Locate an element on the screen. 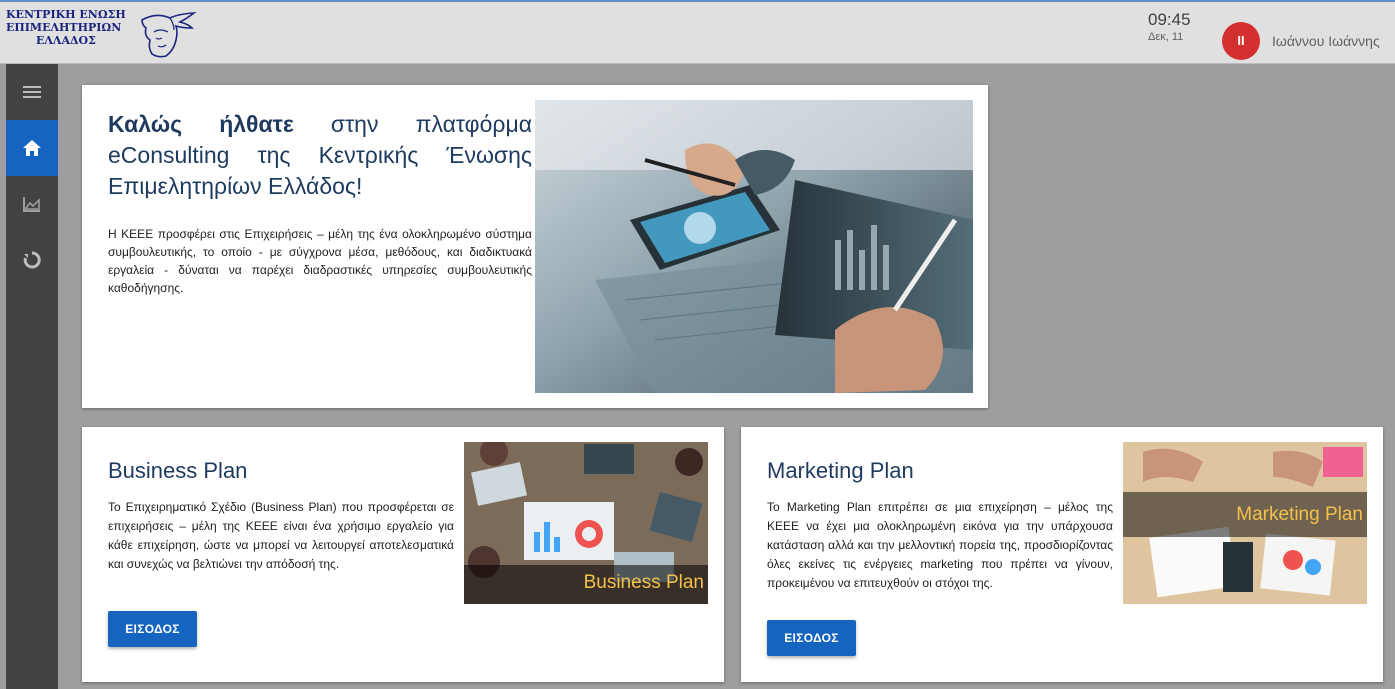 Image resolution: width=1395 pixels, height=689 pixels. marketing-plan-image: Marketing Plan is located at coordinates (1245, 523).